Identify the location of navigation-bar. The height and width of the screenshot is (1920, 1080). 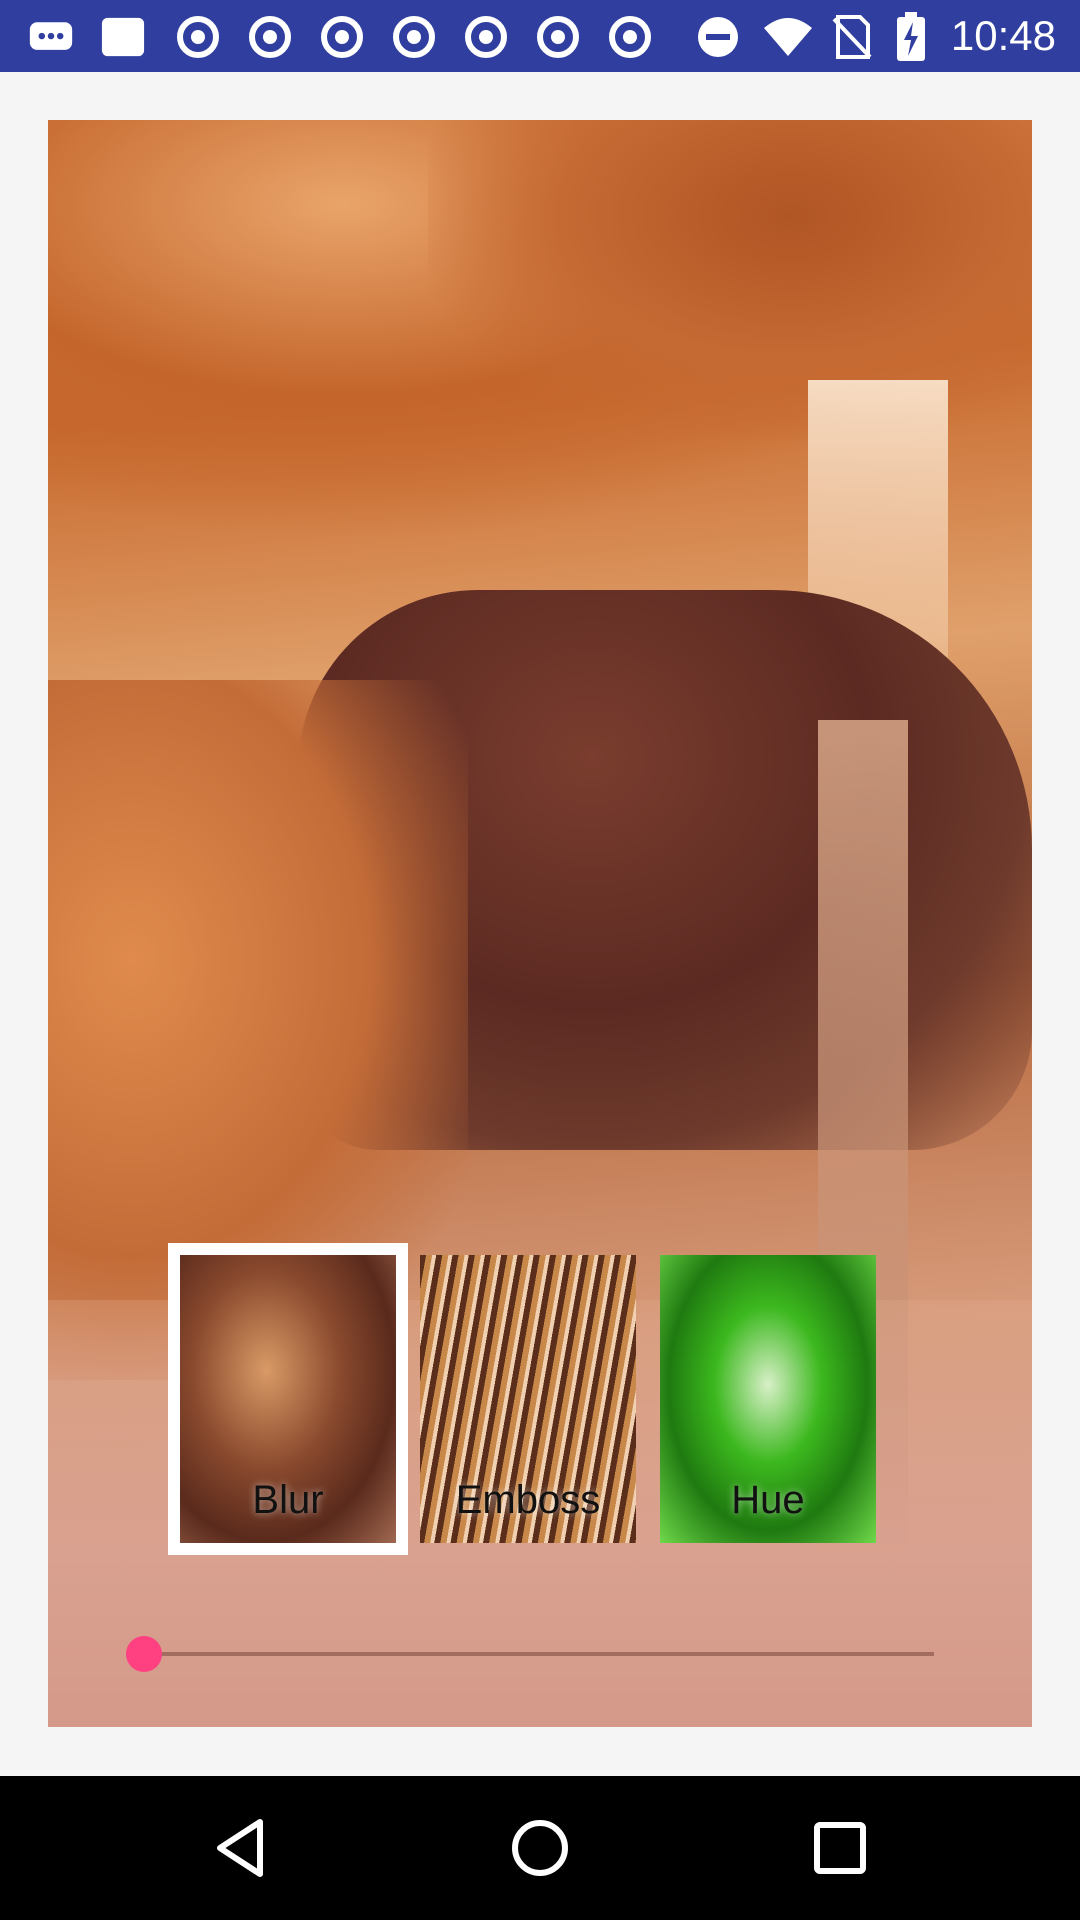
(540, 1848).